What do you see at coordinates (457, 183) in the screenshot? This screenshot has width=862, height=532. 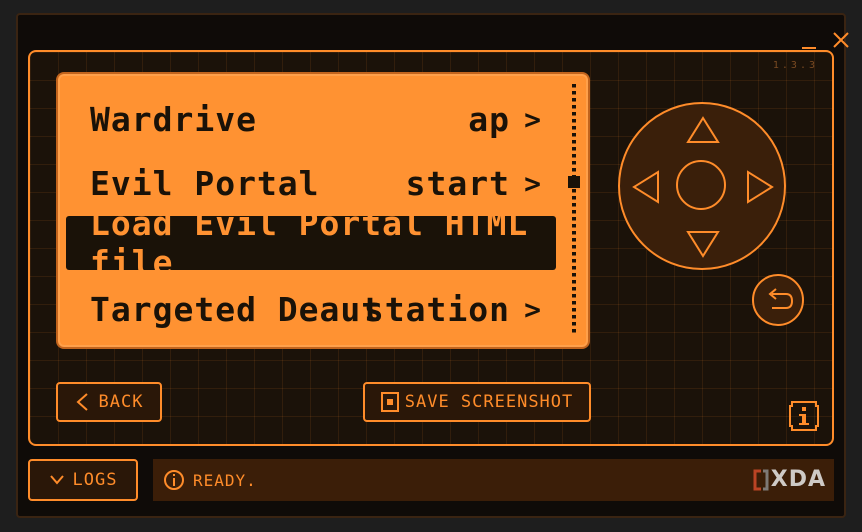 I see `menu-item-value: start` at bounding box center [457, 183].